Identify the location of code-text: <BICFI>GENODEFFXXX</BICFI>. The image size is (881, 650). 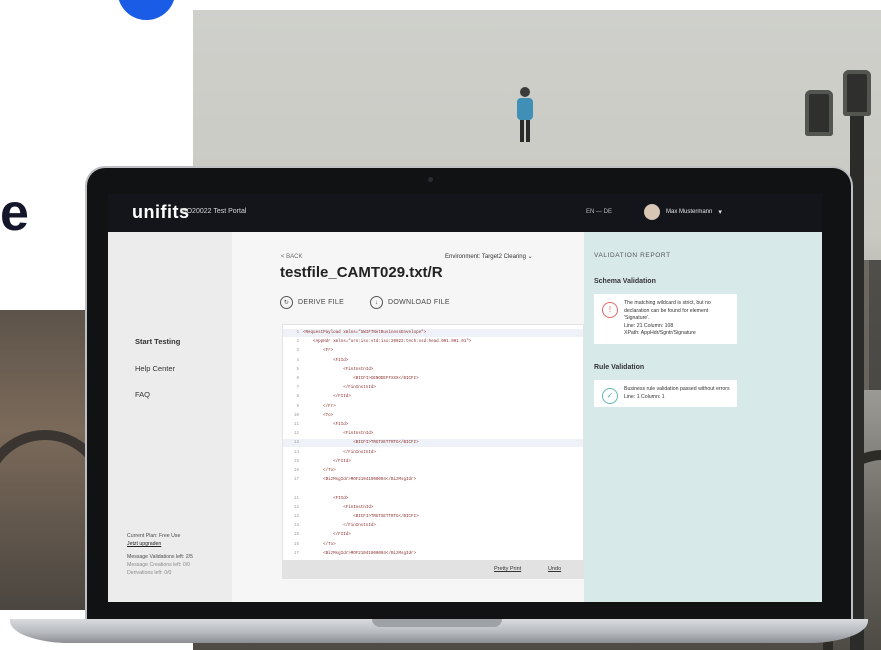
(361, 379).